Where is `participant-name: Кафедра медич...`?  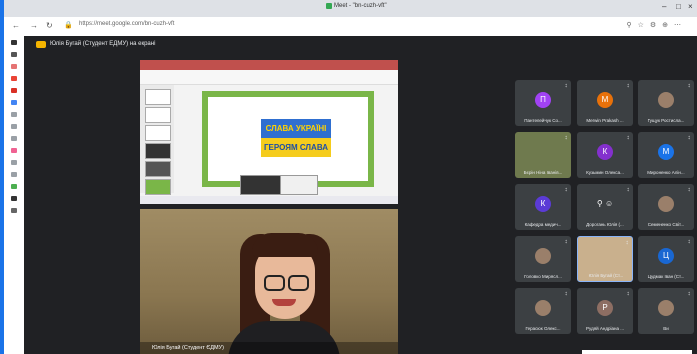 participant-name: Кафедра медич... is located at coordinates (543, 224).